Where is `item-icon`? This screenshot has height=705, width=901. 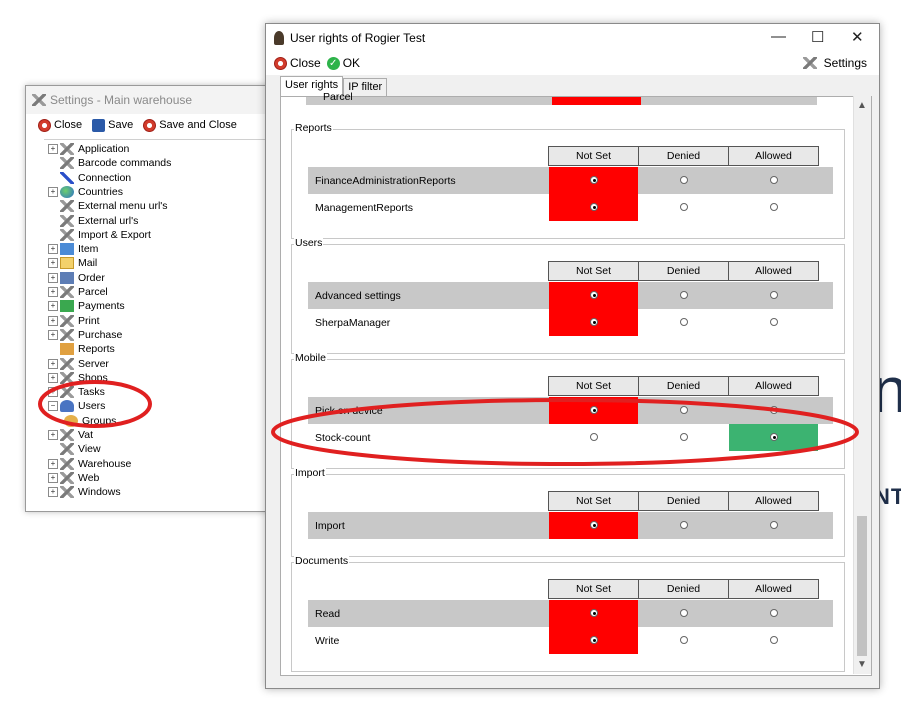
item-icon is located at coordinates (67, 249).